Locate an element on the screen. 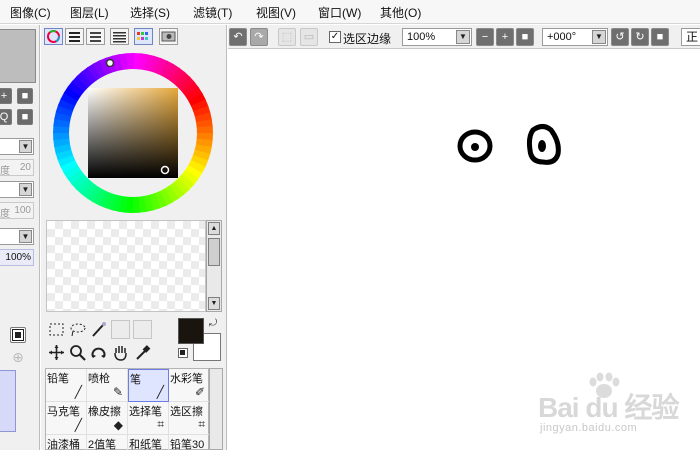 The width and height of the screenshot is (700, 450). menu-window: 窗口(W) is located at coordinates (339, 12).